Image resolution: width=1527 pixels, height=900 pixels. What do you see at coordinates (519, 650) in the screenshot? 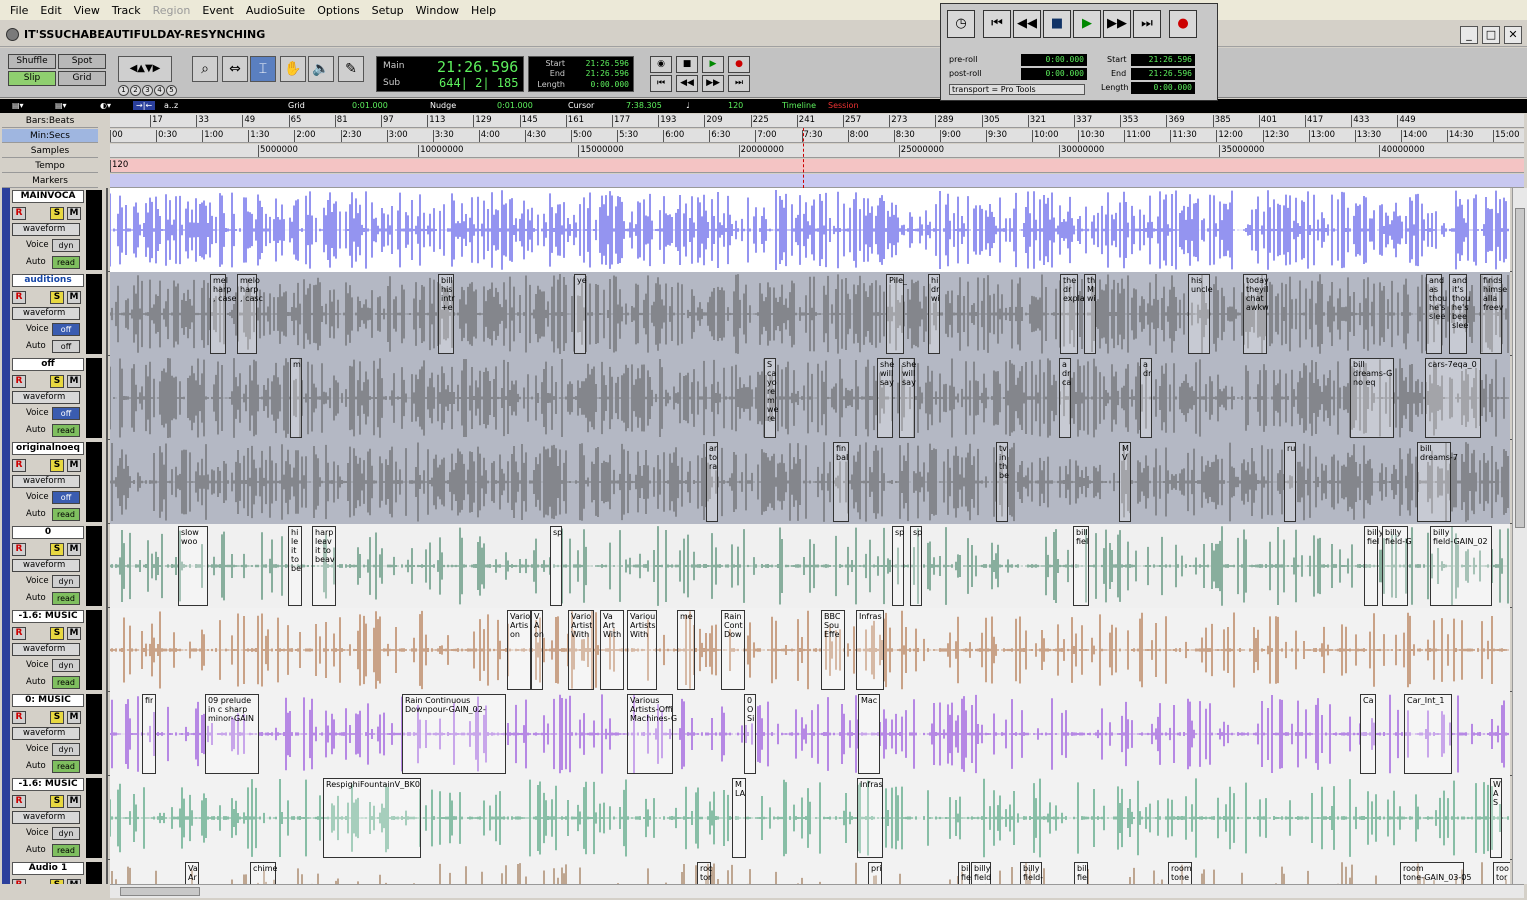
I see `audio-region: Vario Artis on` at bounding box center [519, 650].